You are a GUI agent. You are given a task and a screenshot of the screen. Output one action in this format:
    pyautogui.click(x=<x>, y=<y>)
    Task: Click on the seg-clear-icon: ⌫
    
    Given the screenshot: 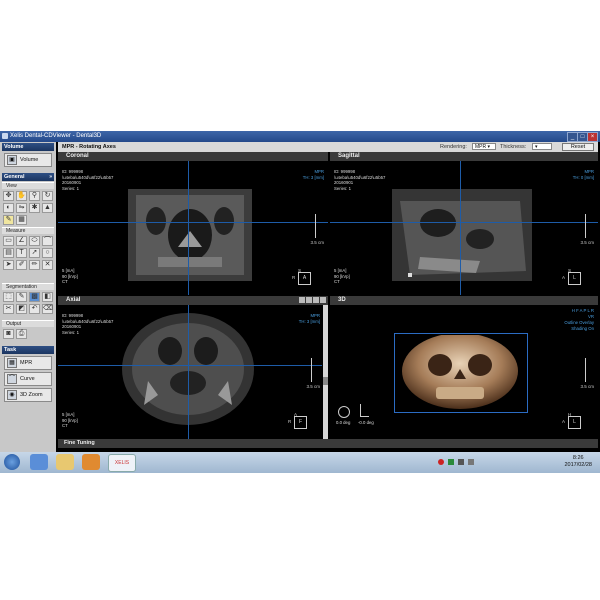 What is the action you would take?
    pyautogui.click(x=47, y=309)
    